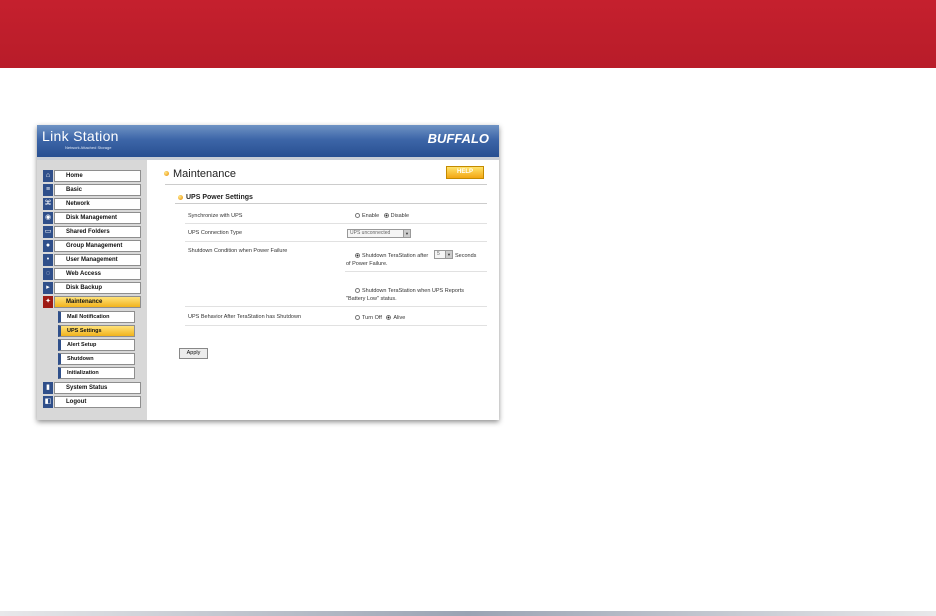 The image size is (936, 616). I want to click on sidebar-item-maintenance: ✦ Maintenance, so click(92, 302).